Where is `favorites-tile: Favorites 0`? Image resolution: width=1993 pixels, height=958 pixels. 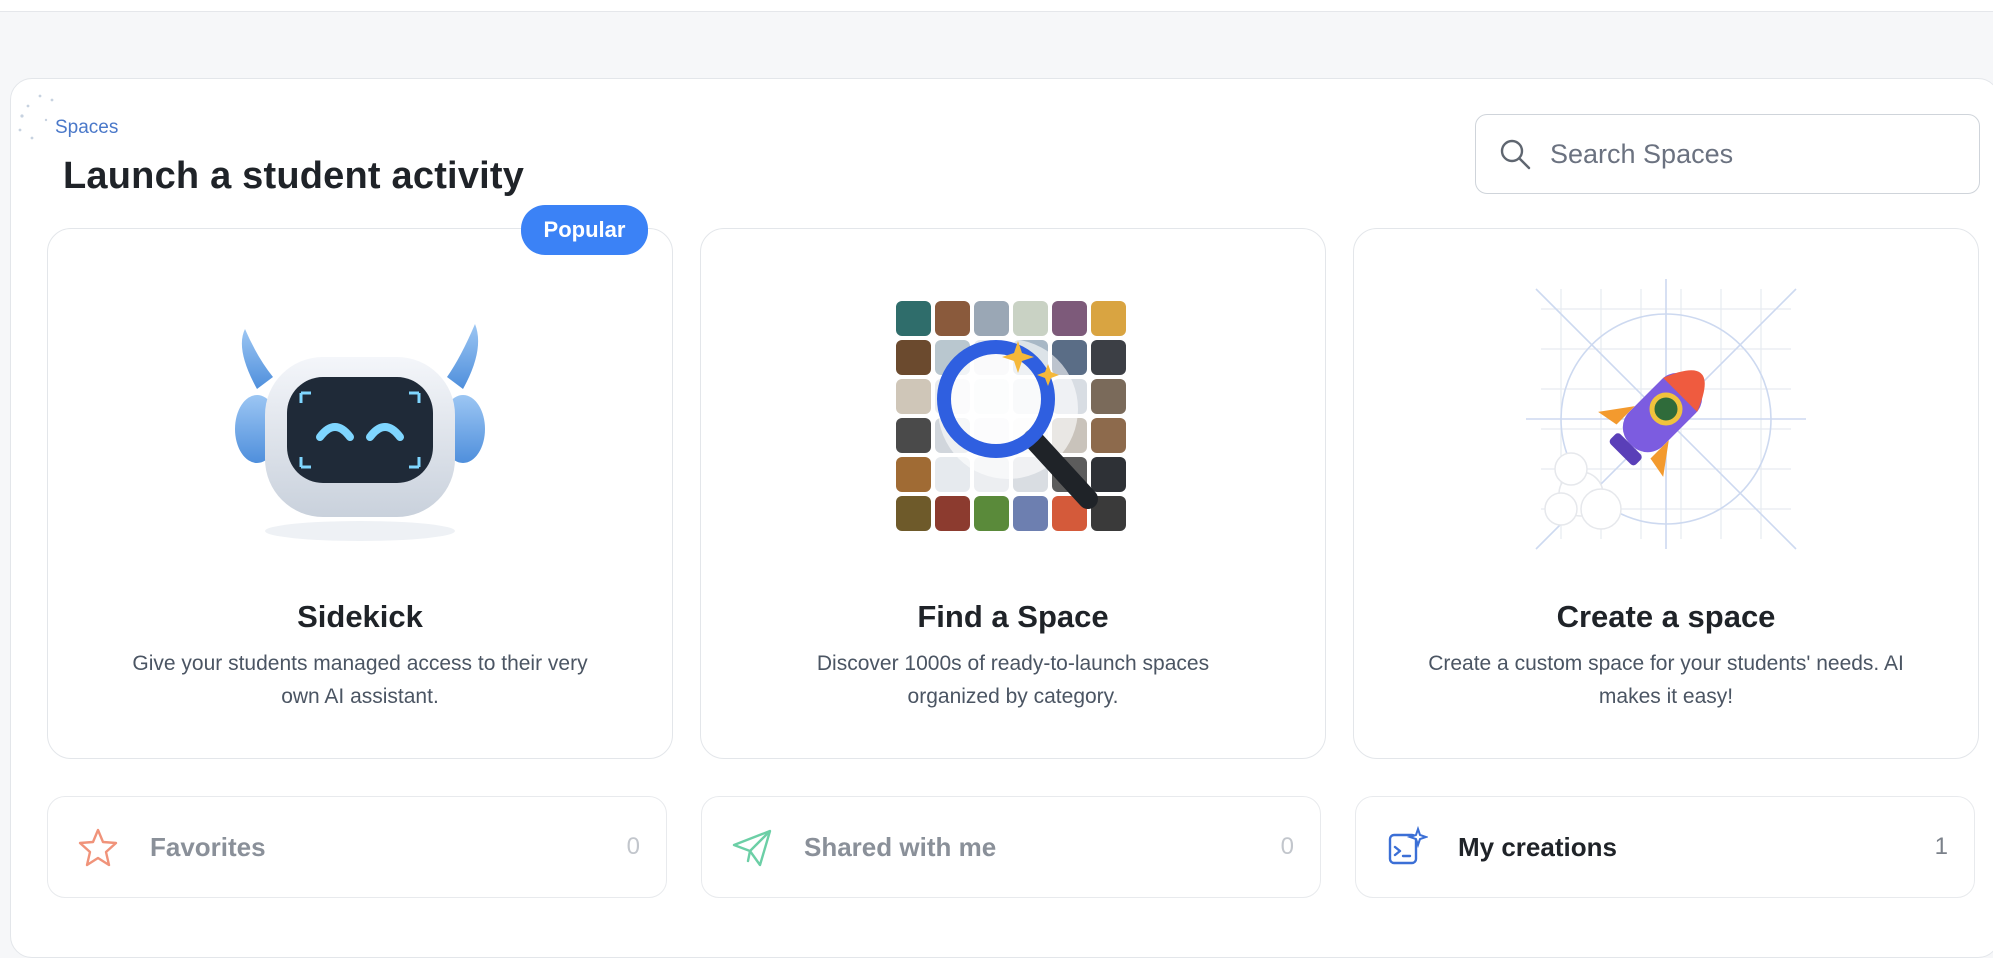 favorites-tile: Favorites 0 is located at coordinates (357, 847).